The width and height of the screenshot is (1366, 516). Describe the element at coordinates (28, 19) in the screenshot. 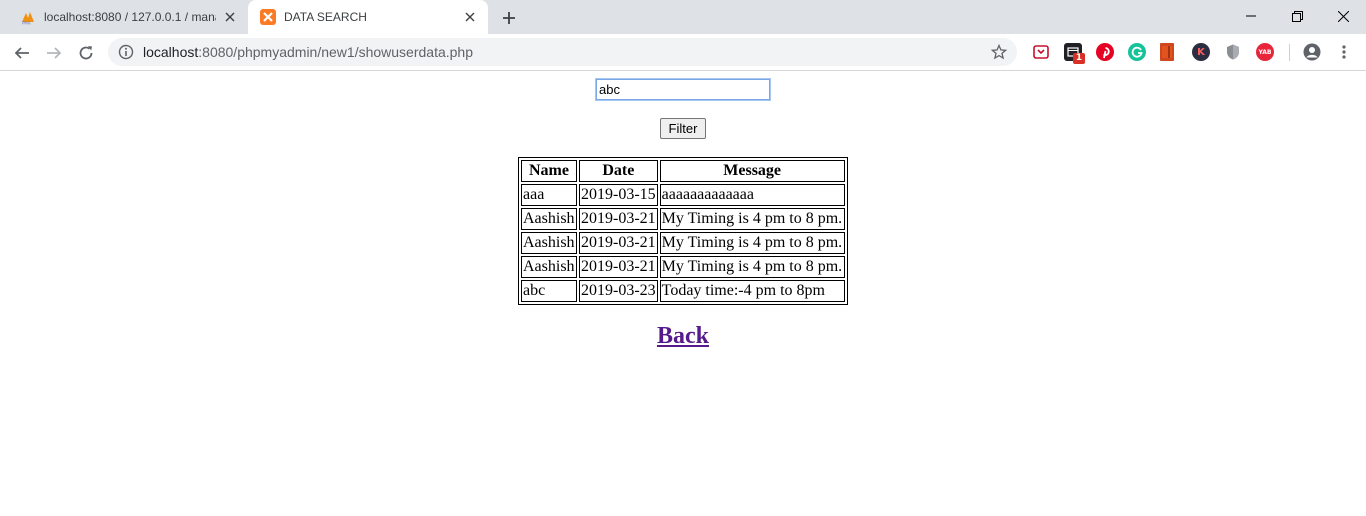

I see `phpmyadmin-icon: PMA` at that location.